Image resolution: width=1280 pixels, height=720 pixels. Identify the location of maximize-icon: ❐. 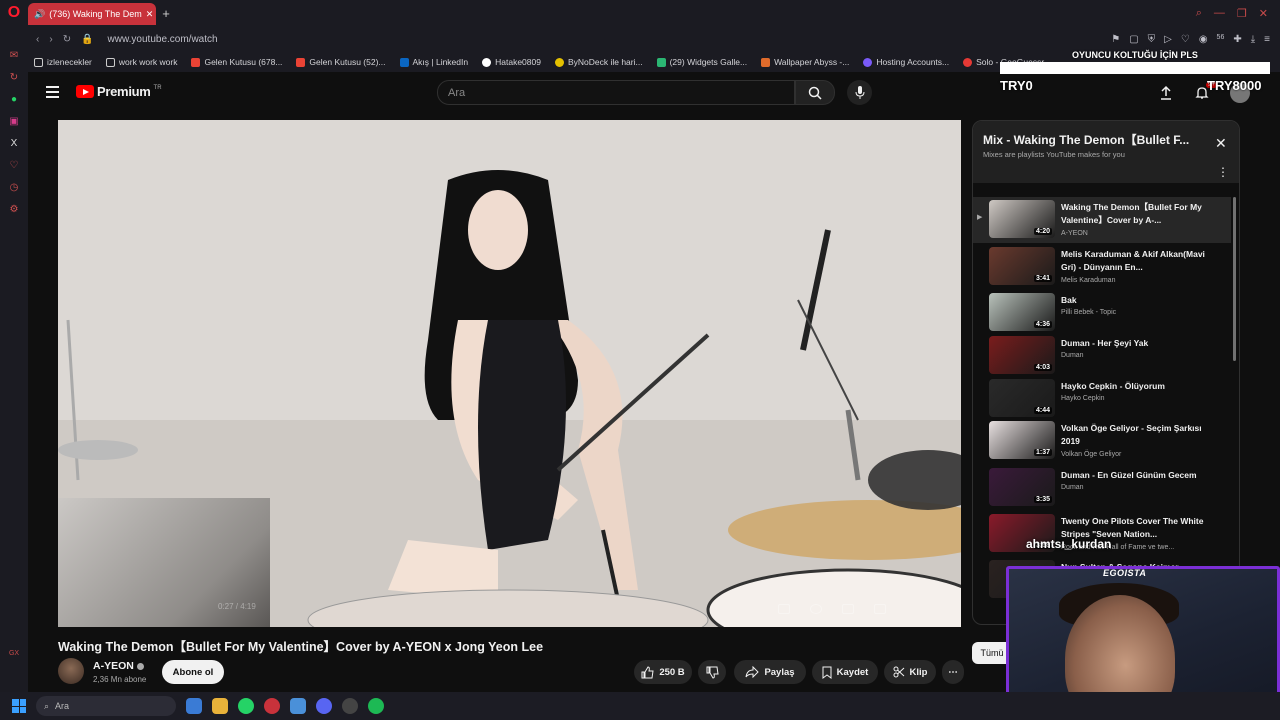
(1242, 13).